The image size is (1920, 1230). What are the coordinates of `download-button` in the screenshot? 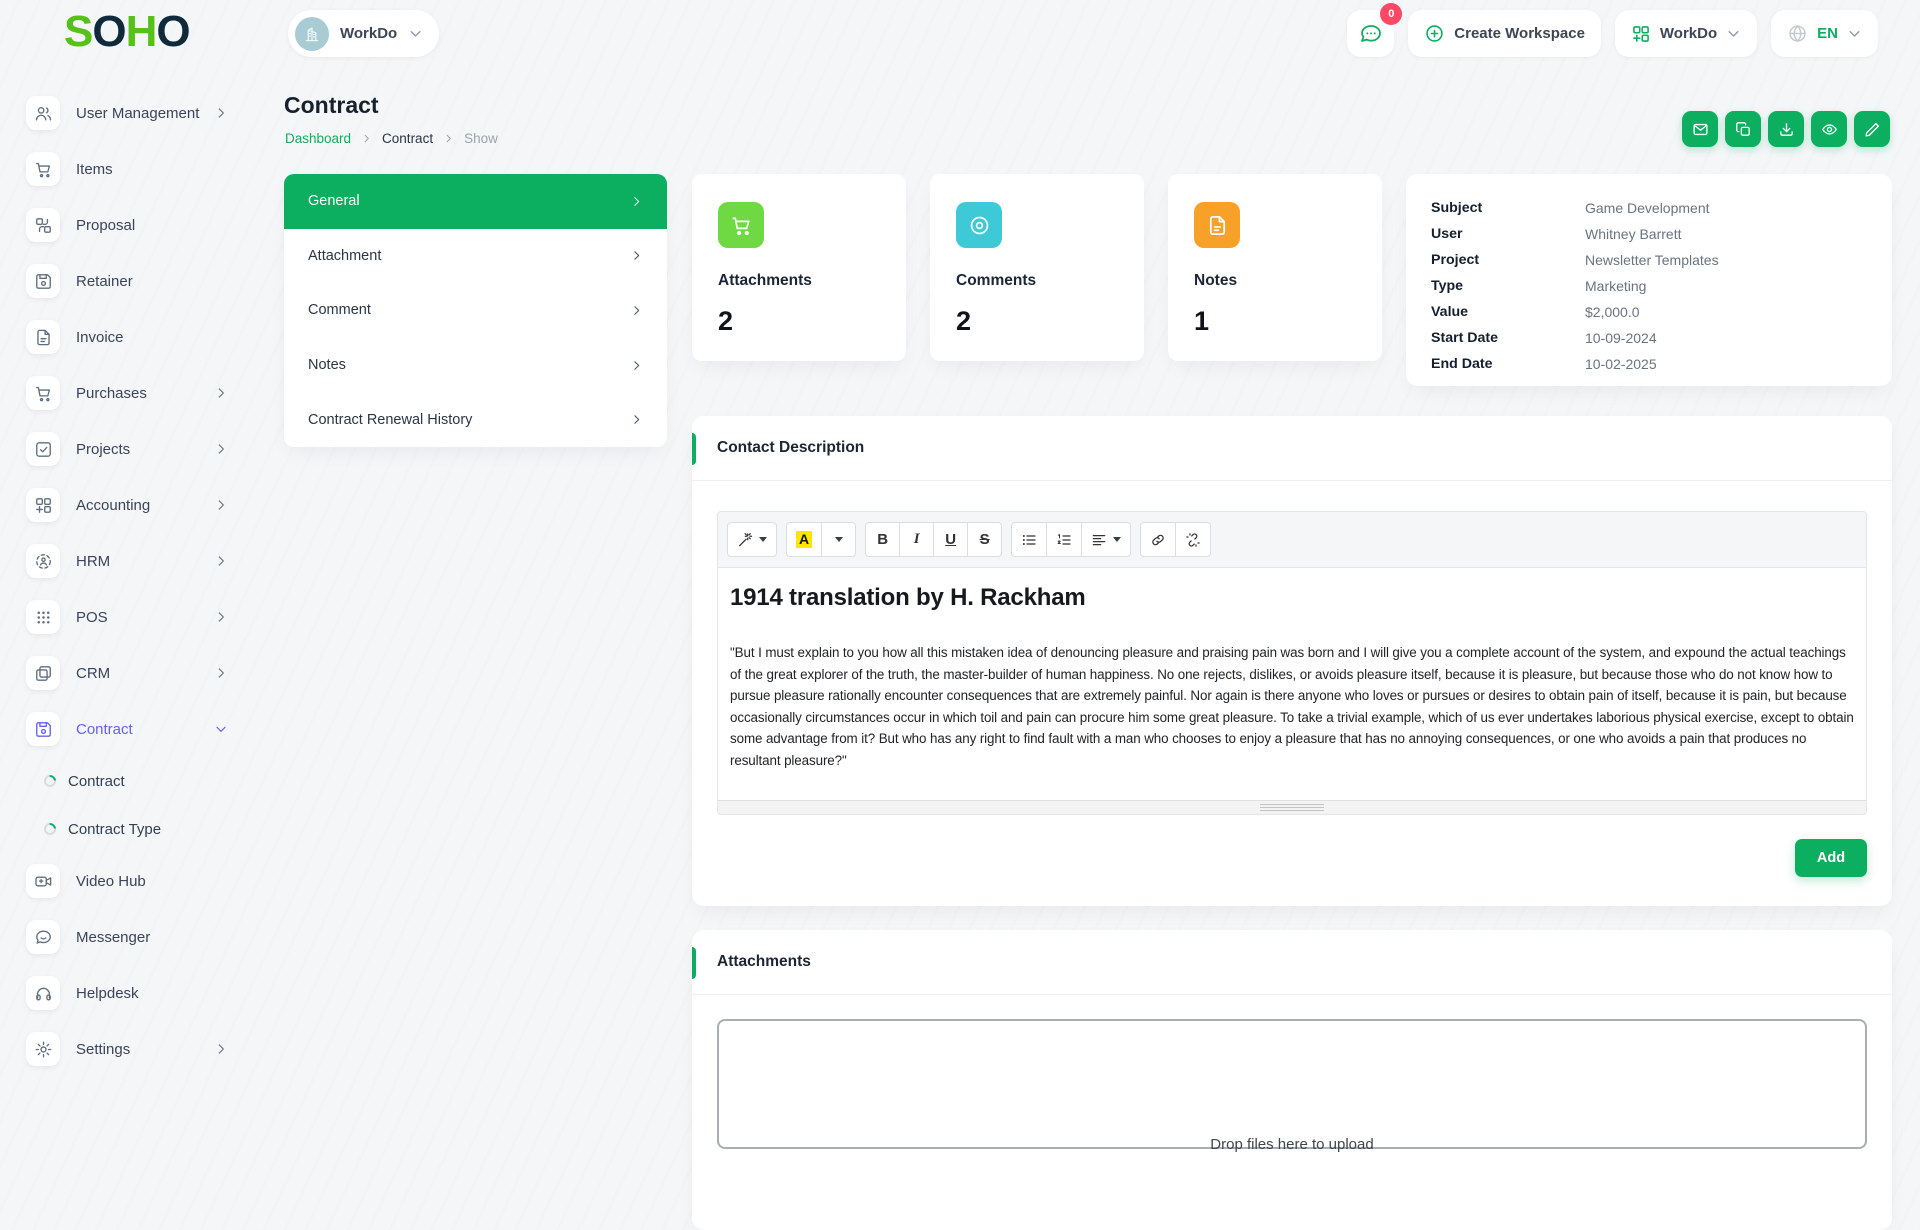 It's located at (1786, 129).